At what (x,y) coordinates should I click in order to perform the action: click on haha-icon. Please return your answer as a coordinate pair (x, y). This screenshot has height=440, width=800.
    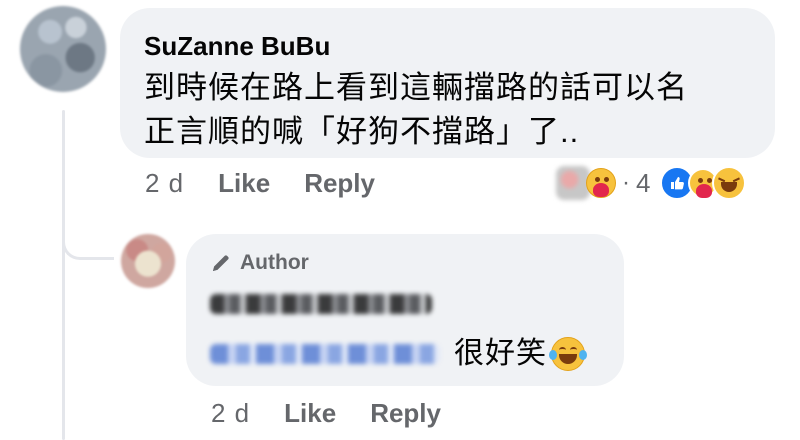
    Looking at the image, I should click on (729, 183).